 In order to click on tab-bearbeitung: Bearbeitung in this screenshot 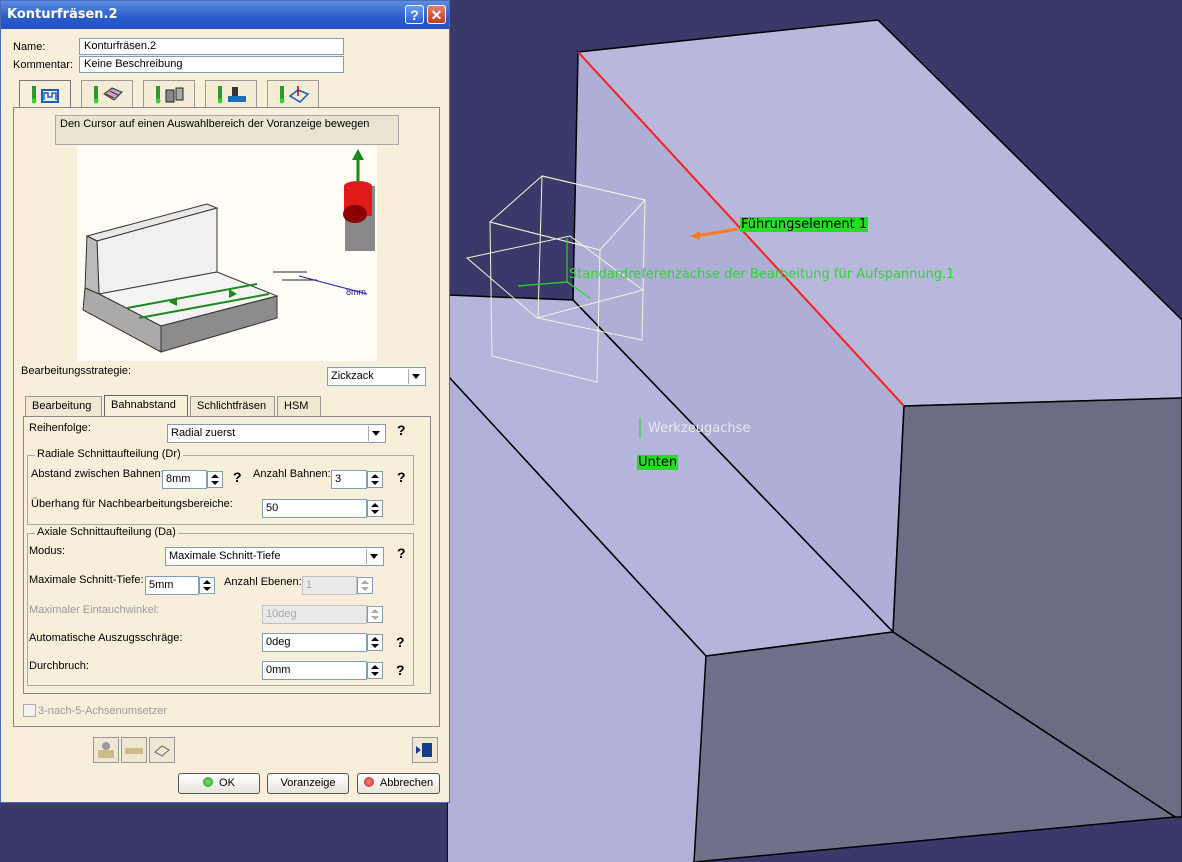, I will do `click(63, 406)`.